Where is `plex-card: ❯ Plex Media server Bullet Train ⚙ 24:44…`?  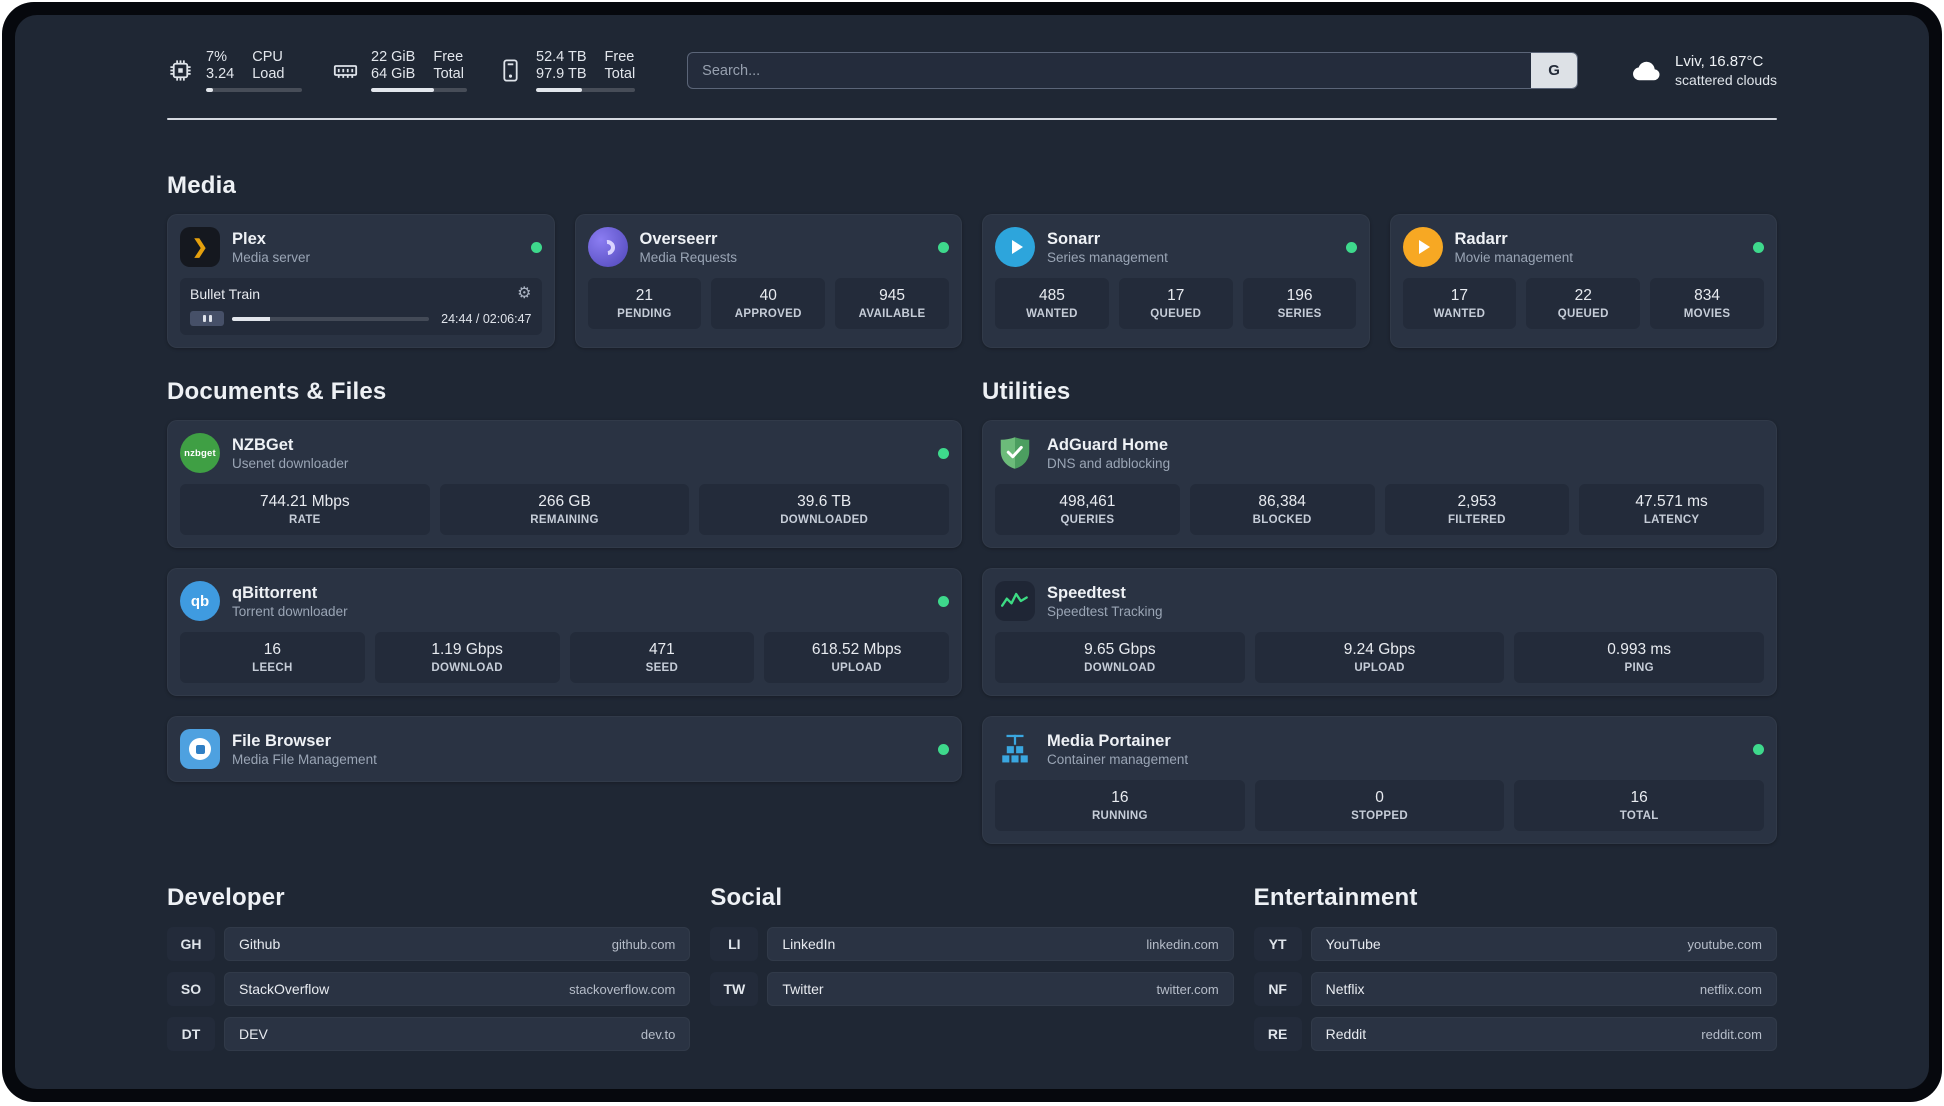
plex-card: ❯ Plex Media server Bullet Train ⚙ 24:44… is located at coordinates (361, 281).